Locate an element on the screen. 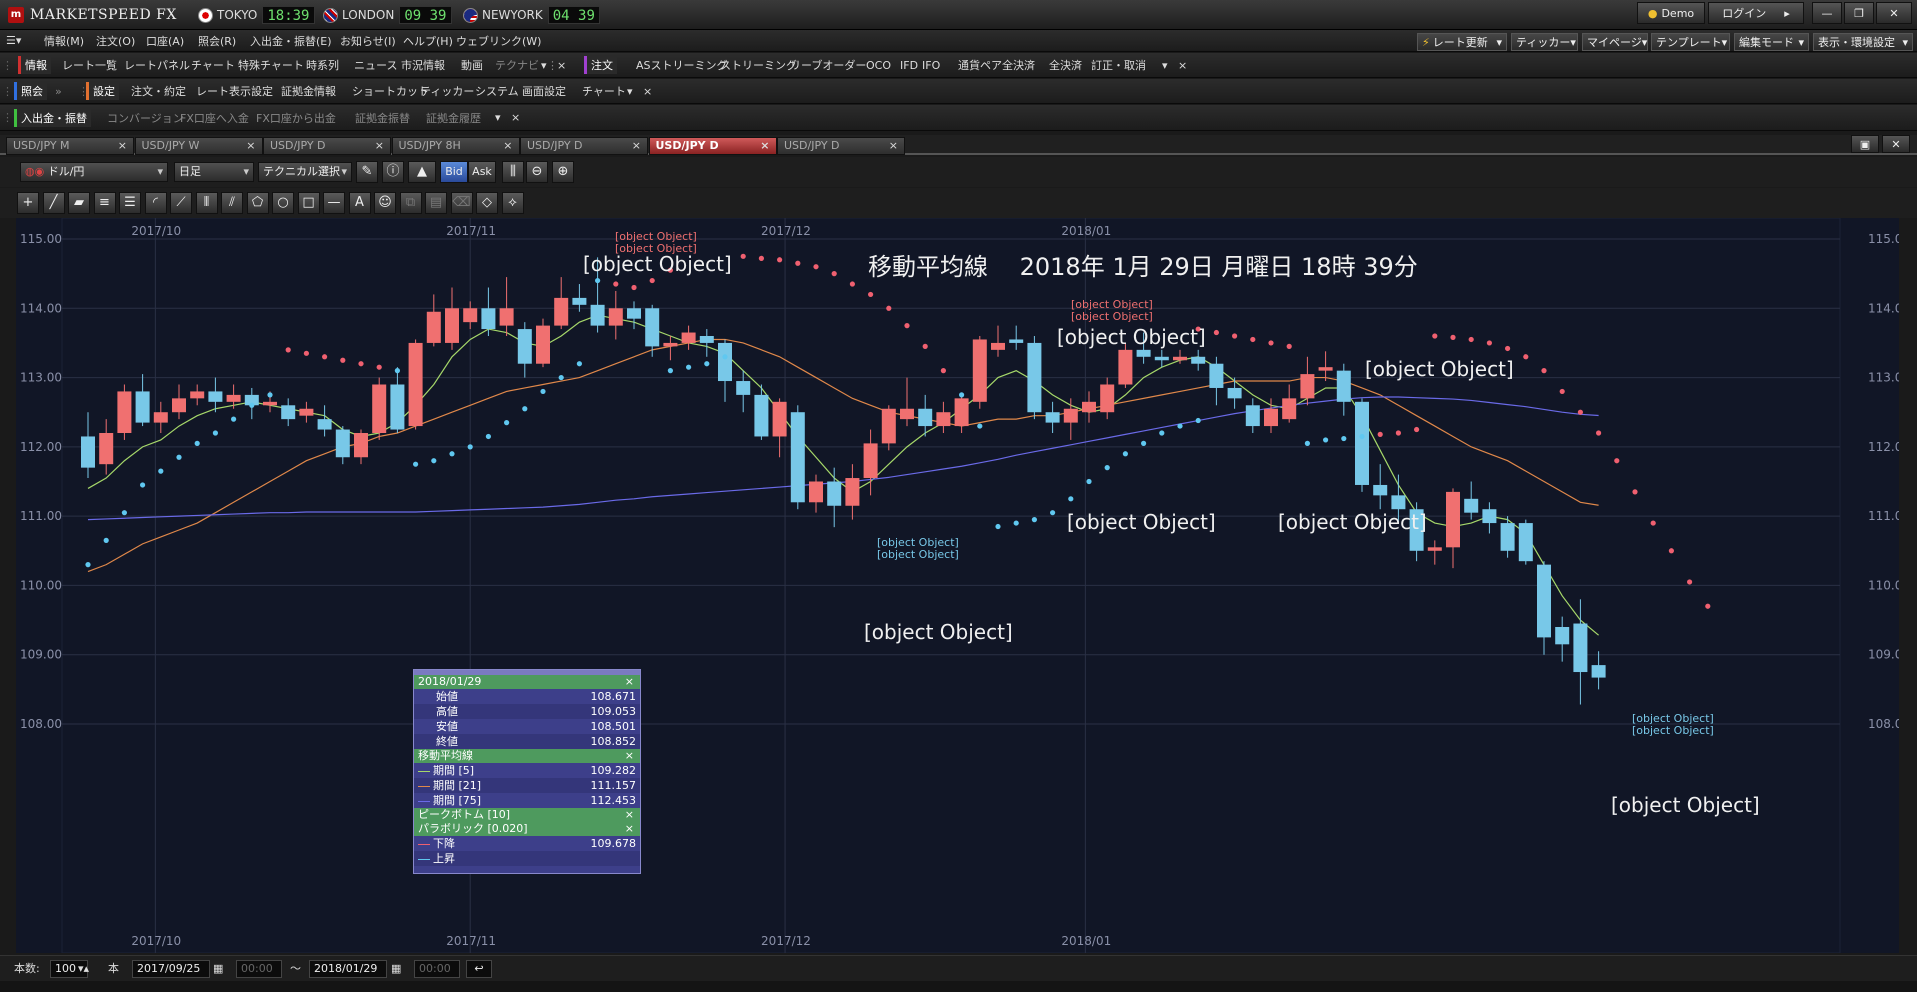 Image resolution: width=1917 pixels, height=992 pixels. transfer-menu-item: コンバージョン is located at coordinates (145, 117).